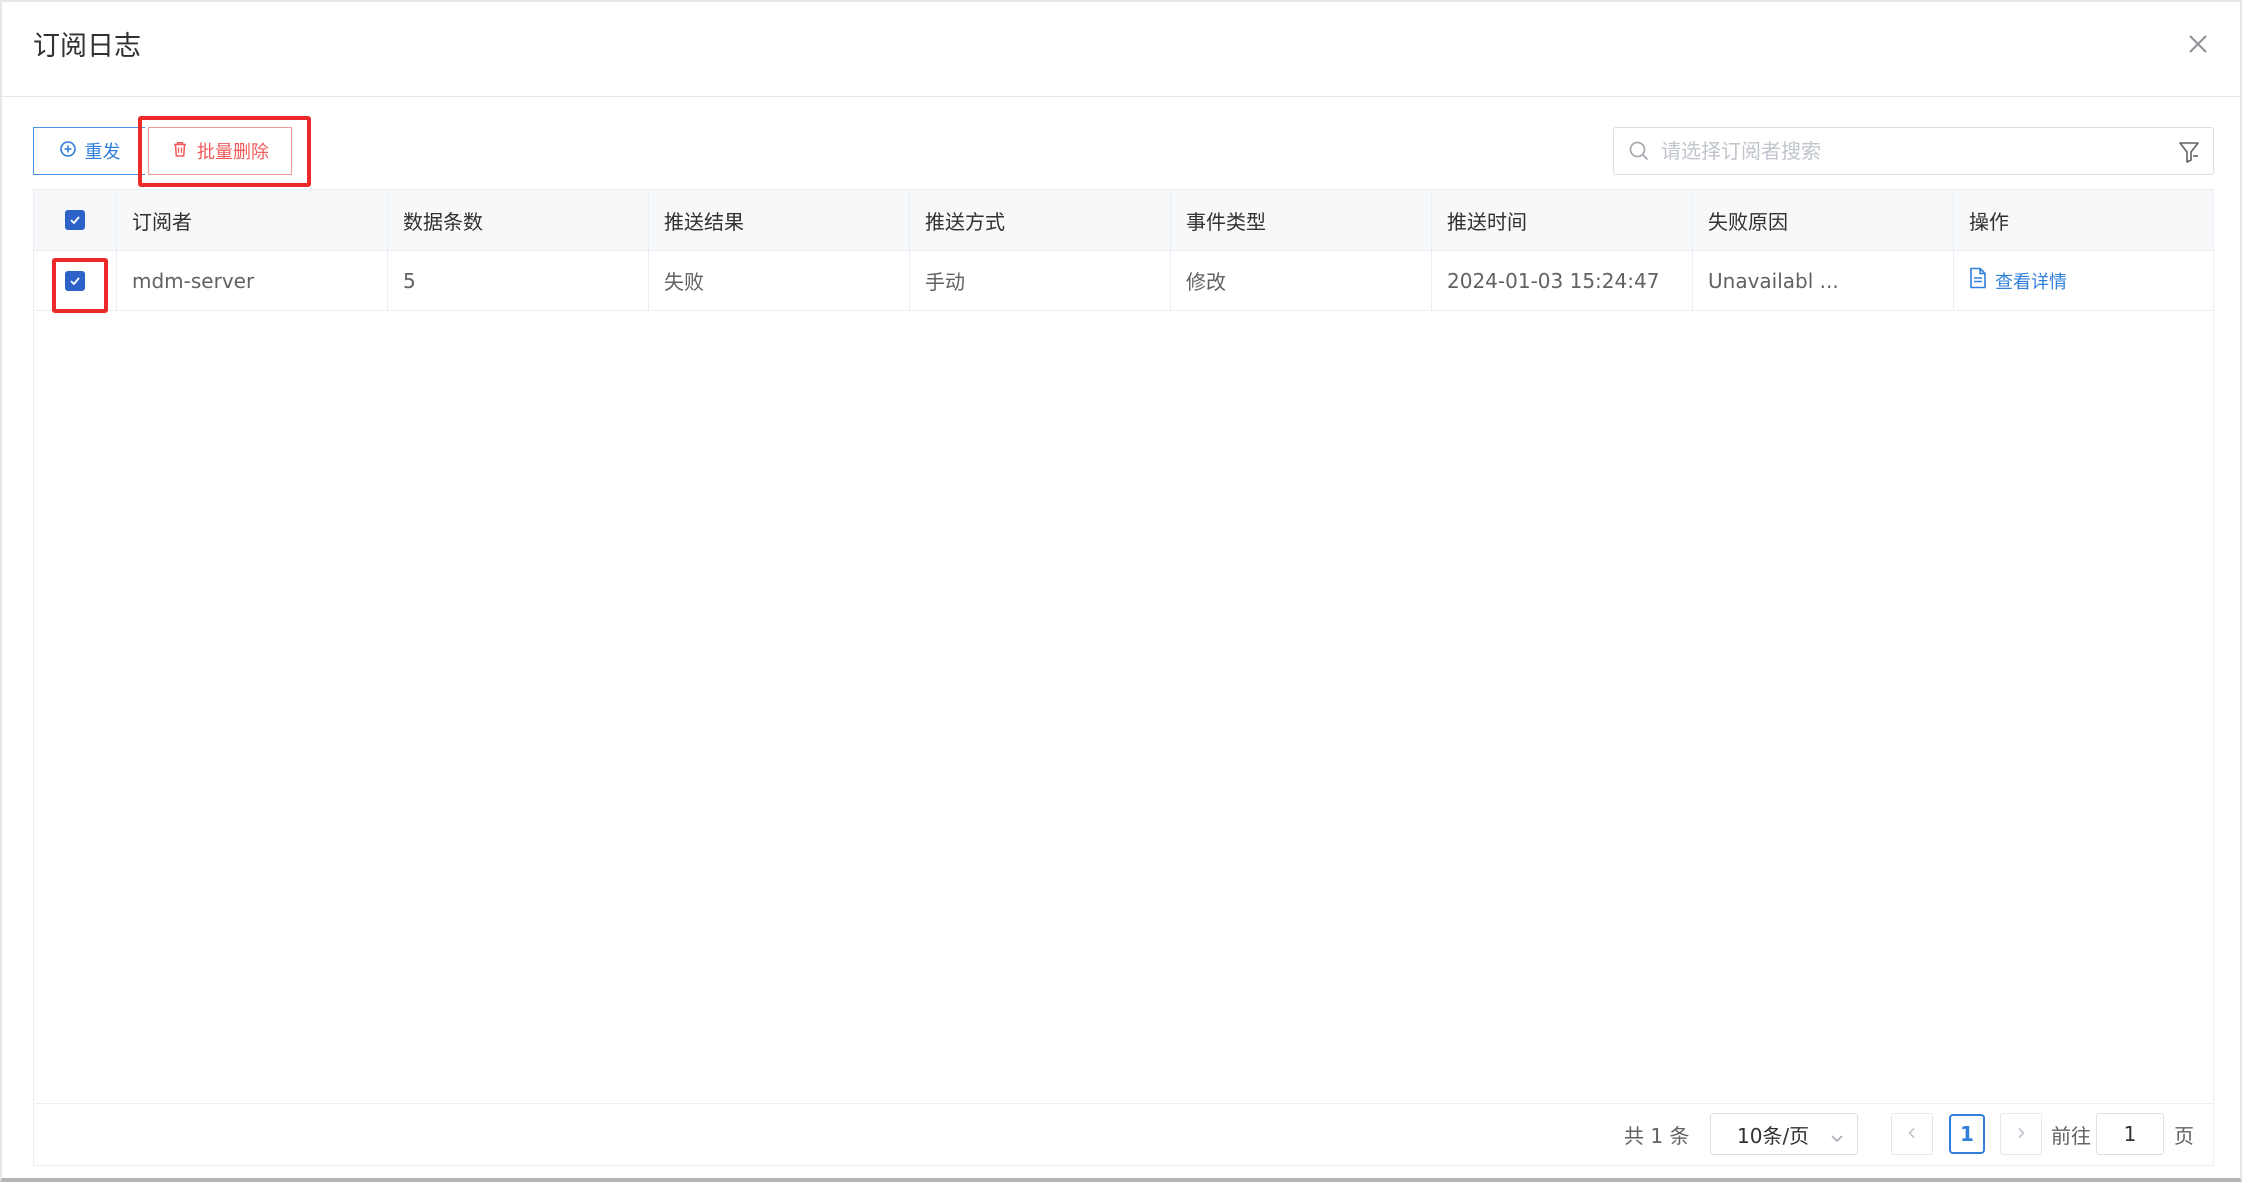 The width and height of the screenshot is (2242, 1182). I want to click on dialog-title: 订阅日志, so click(87, 46).